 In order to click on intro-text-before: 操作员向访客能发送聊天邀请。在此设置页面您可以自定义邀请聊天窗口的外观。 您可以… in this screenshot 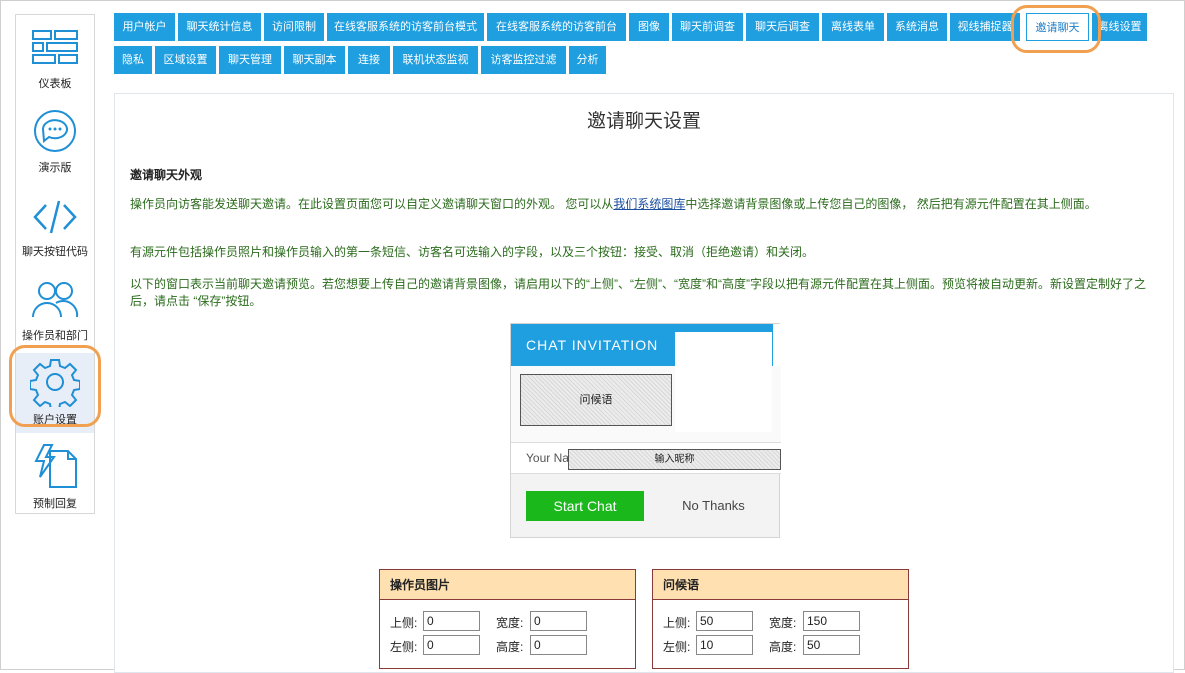, I will do `click(372, 204)`.